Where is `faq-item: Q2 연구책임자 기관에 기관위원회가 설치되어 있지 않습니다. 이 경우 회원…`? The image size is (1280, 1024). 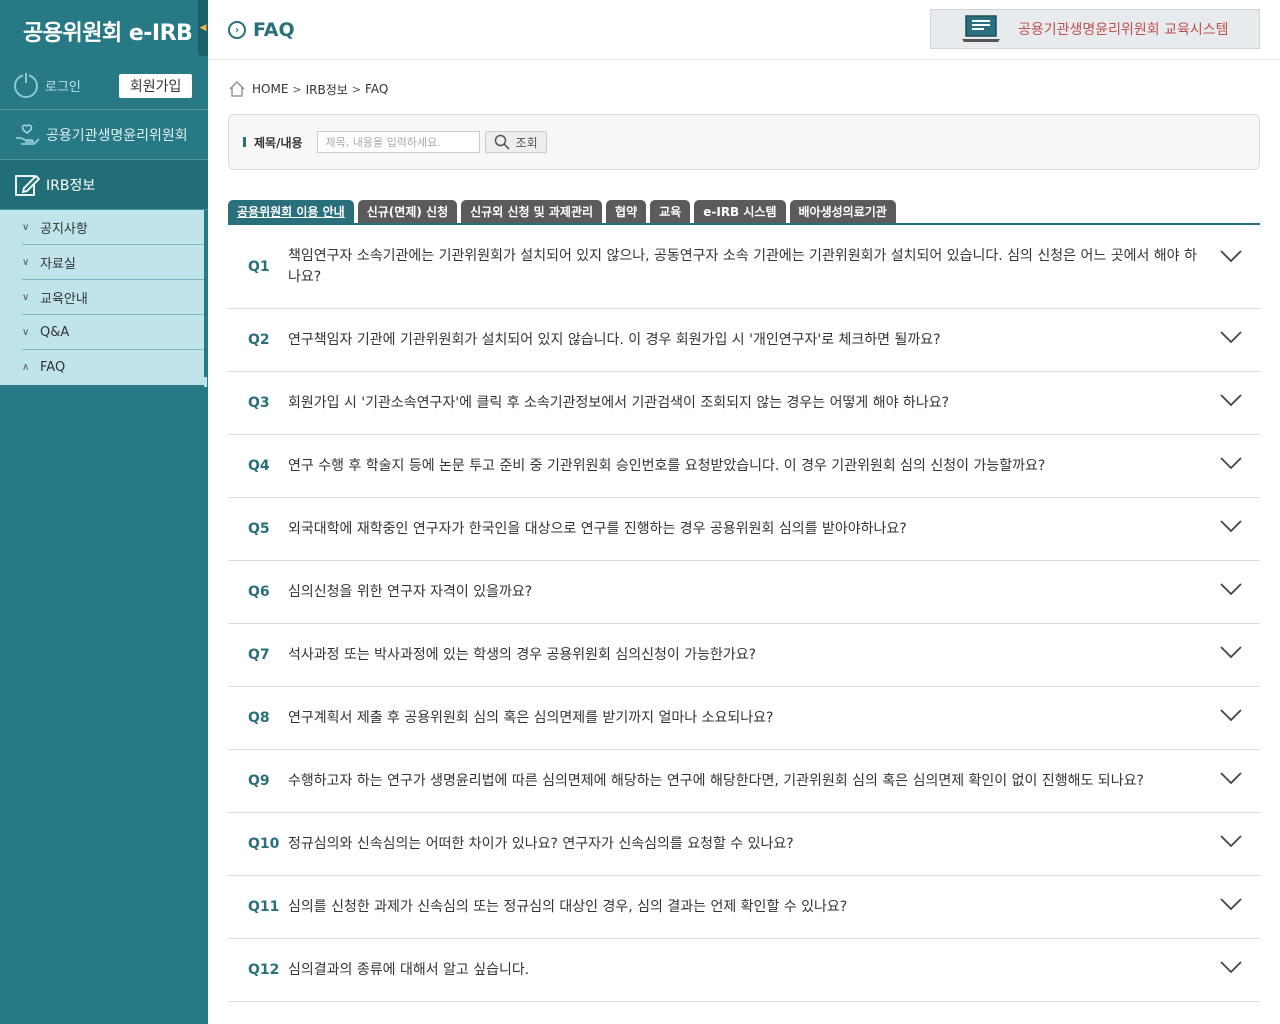
faq-item: Q2 연구책임자 기관에 기관위원회가 설치되어 있지 않습니다. 이 경우 회원… is located at coordinates (744, 340).